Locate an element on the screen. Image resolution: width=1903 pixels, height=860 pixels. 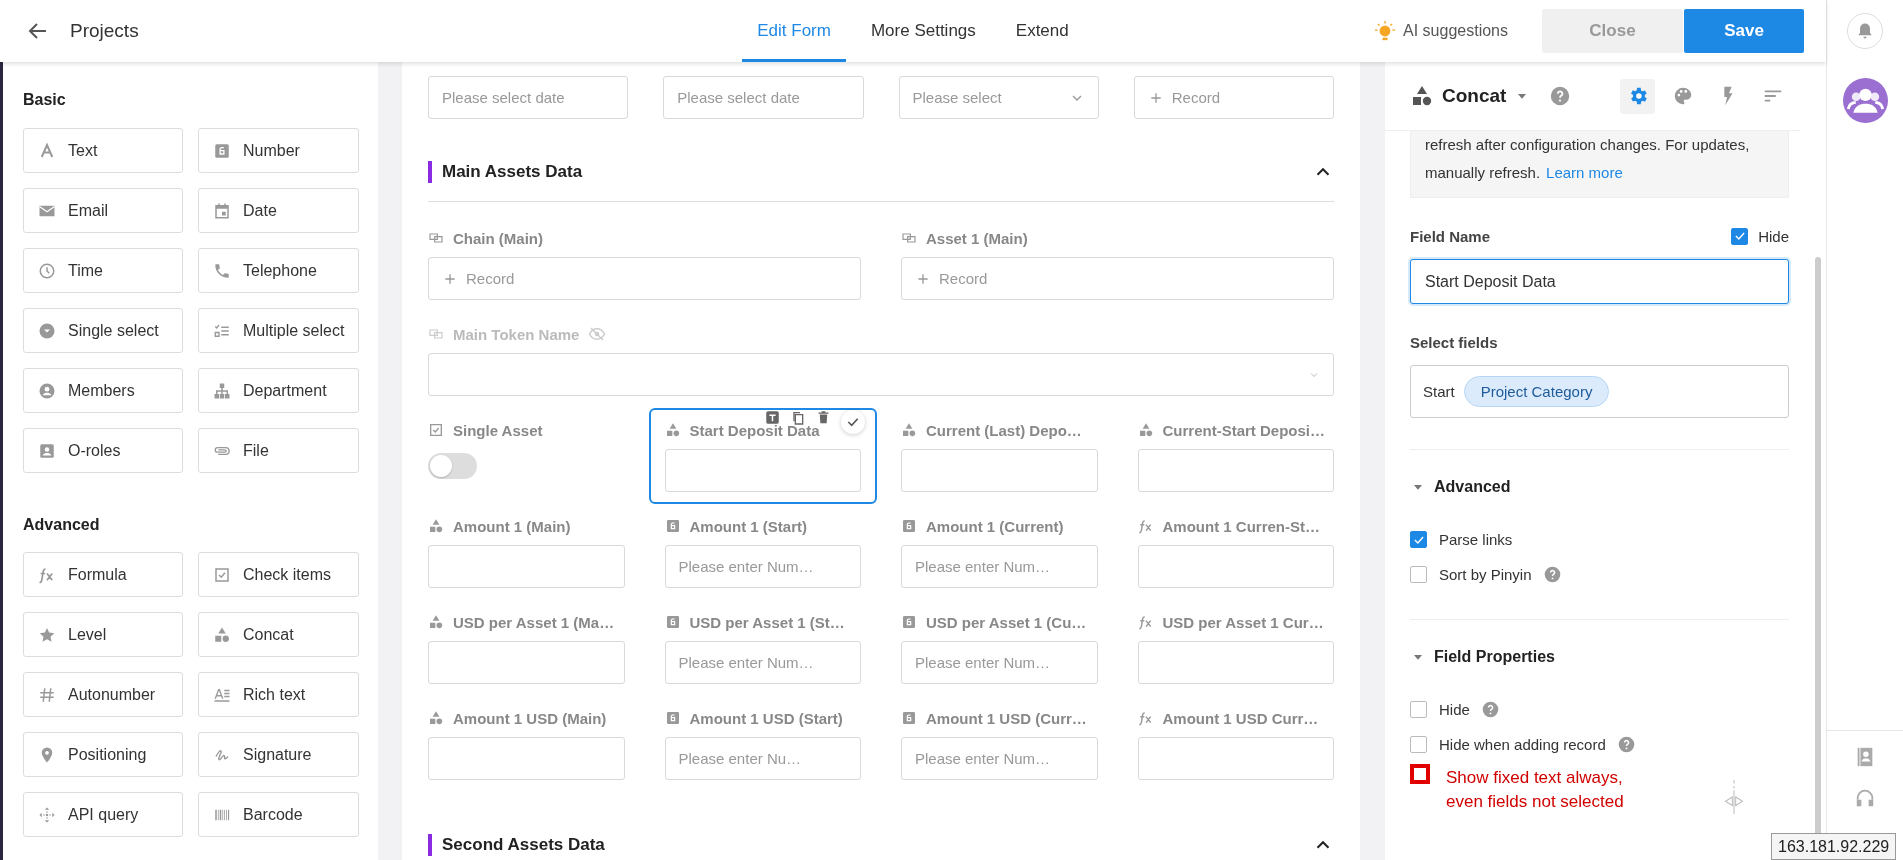
field-type-dropdown: Concat is located at coordinates (1482, 96).